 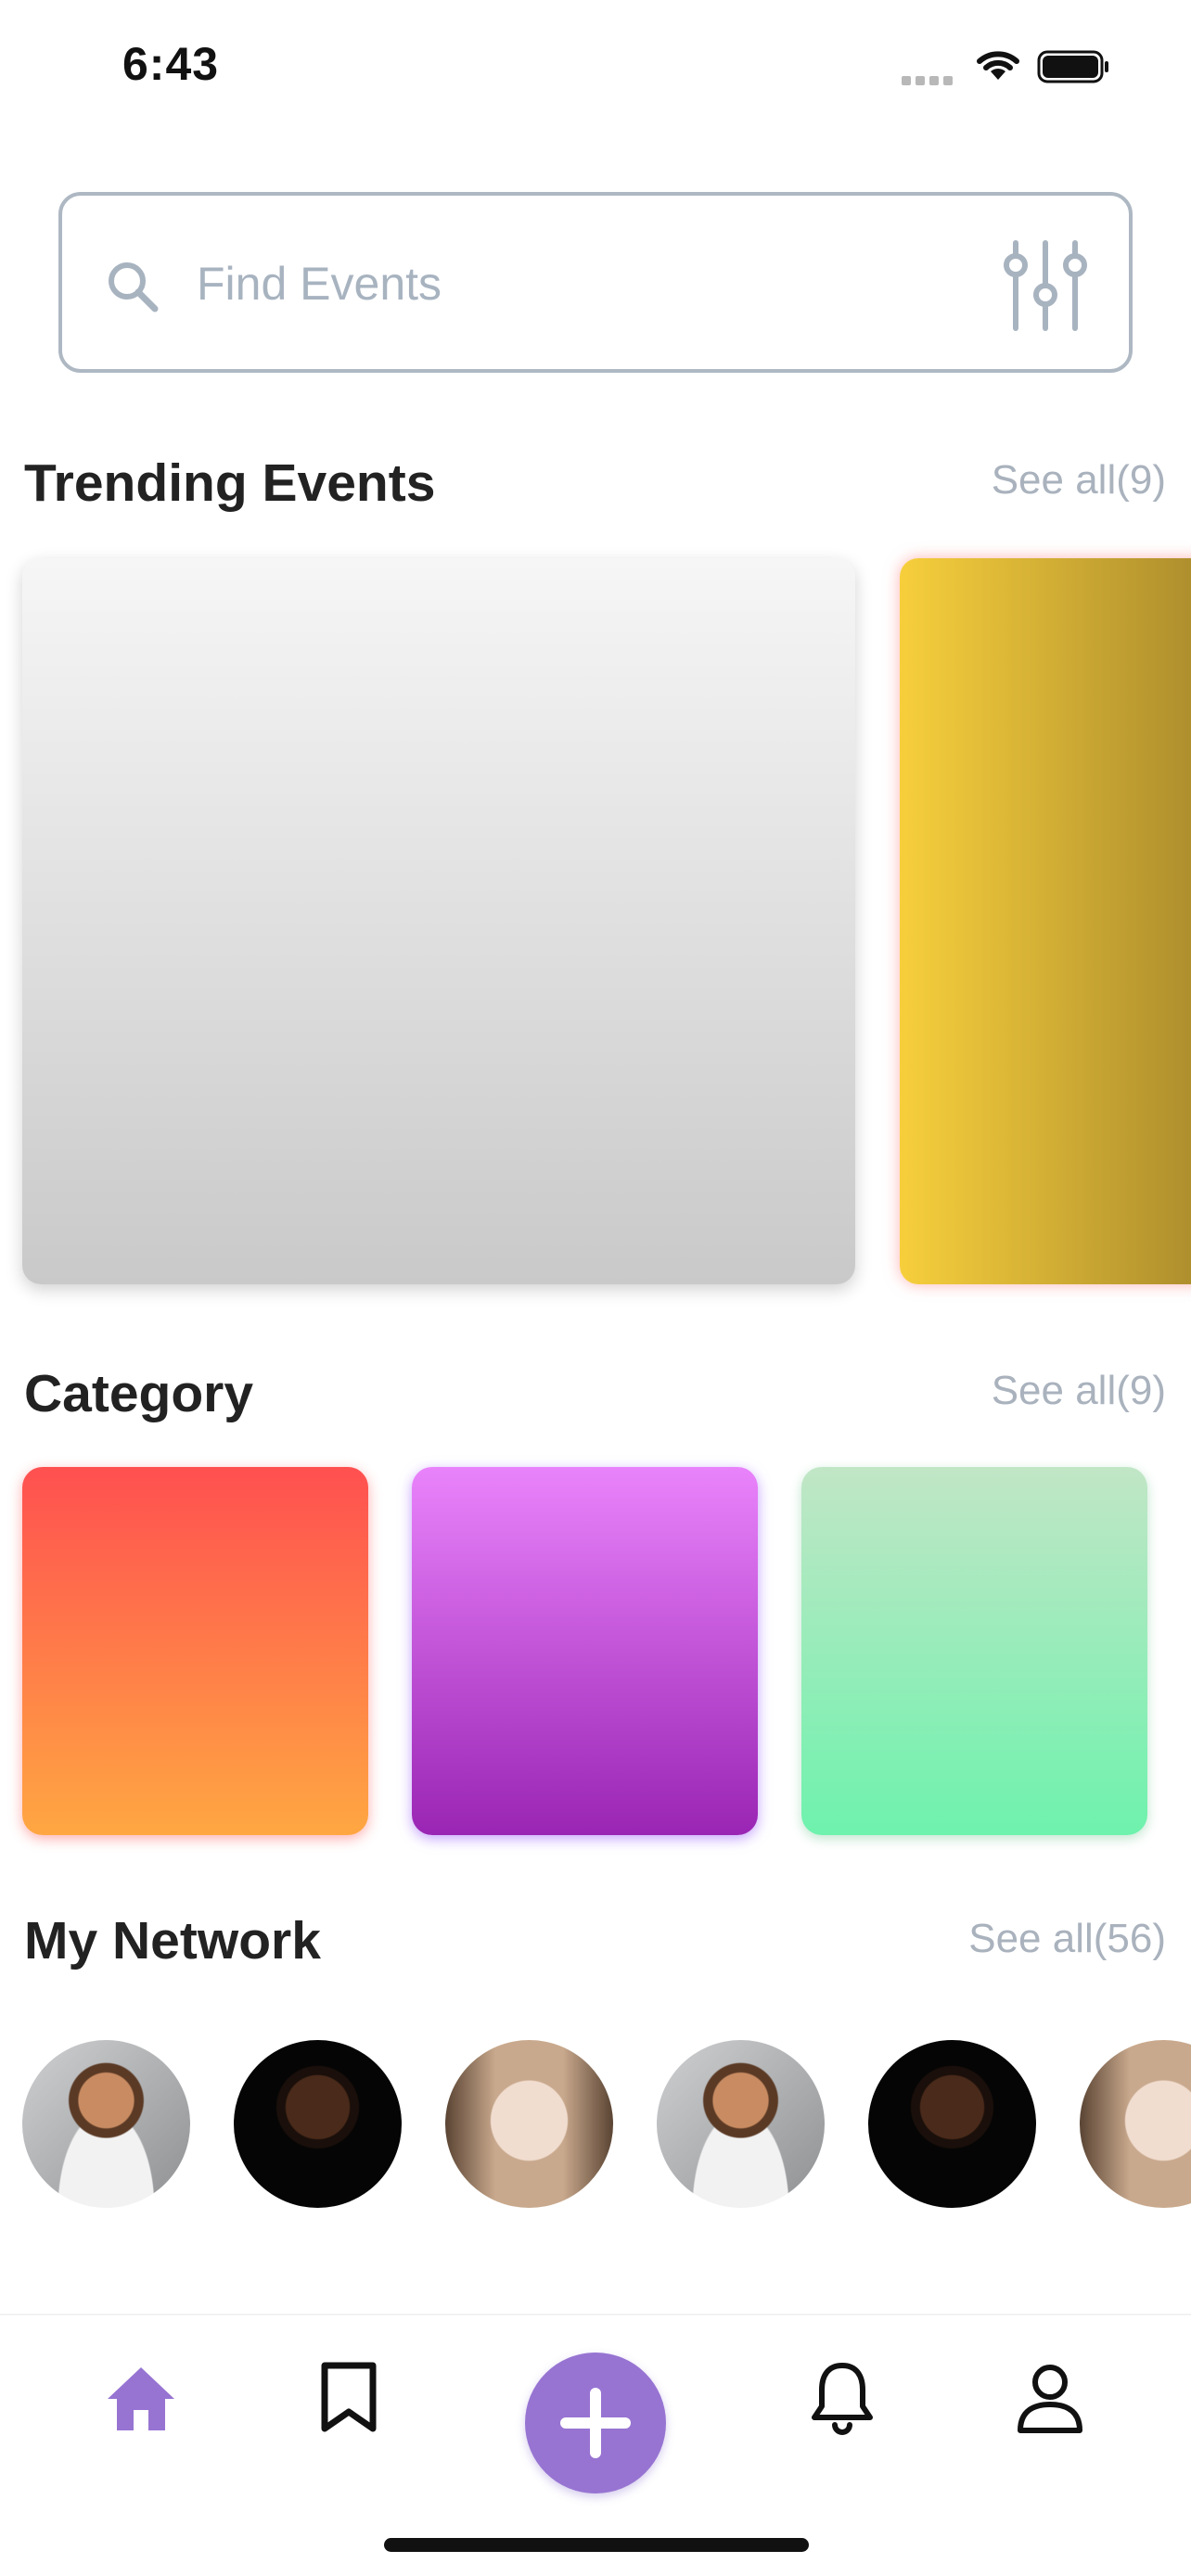 What do you see at coordinates (139, 1393) in the screenshot?
I see `section-title-category: Category` at bounding box center [139, 1393].